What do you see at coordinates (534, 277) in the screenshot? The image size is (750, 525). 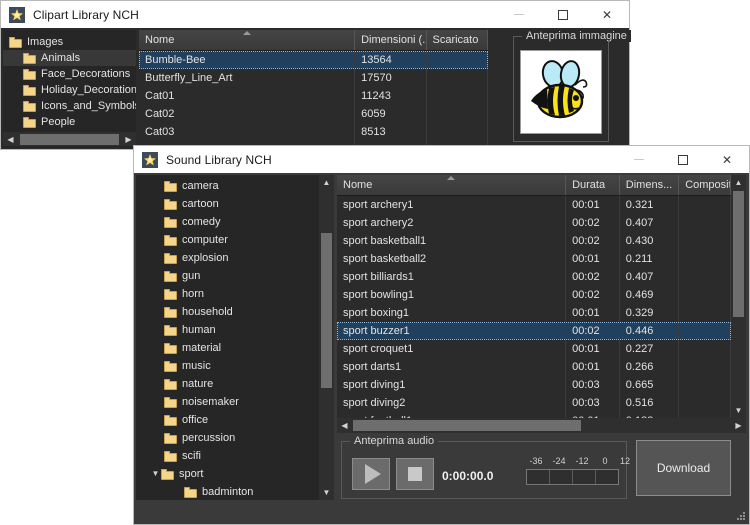 I see `table-row: sport billiards1 00:02 0.407` at bounding box center [534, 277].